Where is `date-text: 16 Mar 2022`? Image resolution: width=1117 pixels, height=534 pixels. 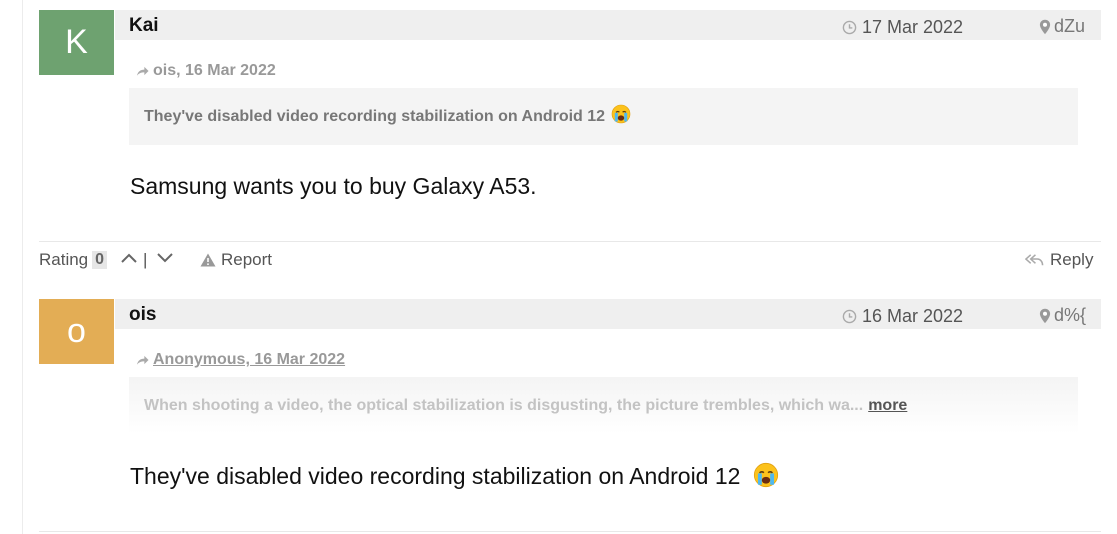 date-text: 16 Mar 2022 is located at coordinates (913, 316).